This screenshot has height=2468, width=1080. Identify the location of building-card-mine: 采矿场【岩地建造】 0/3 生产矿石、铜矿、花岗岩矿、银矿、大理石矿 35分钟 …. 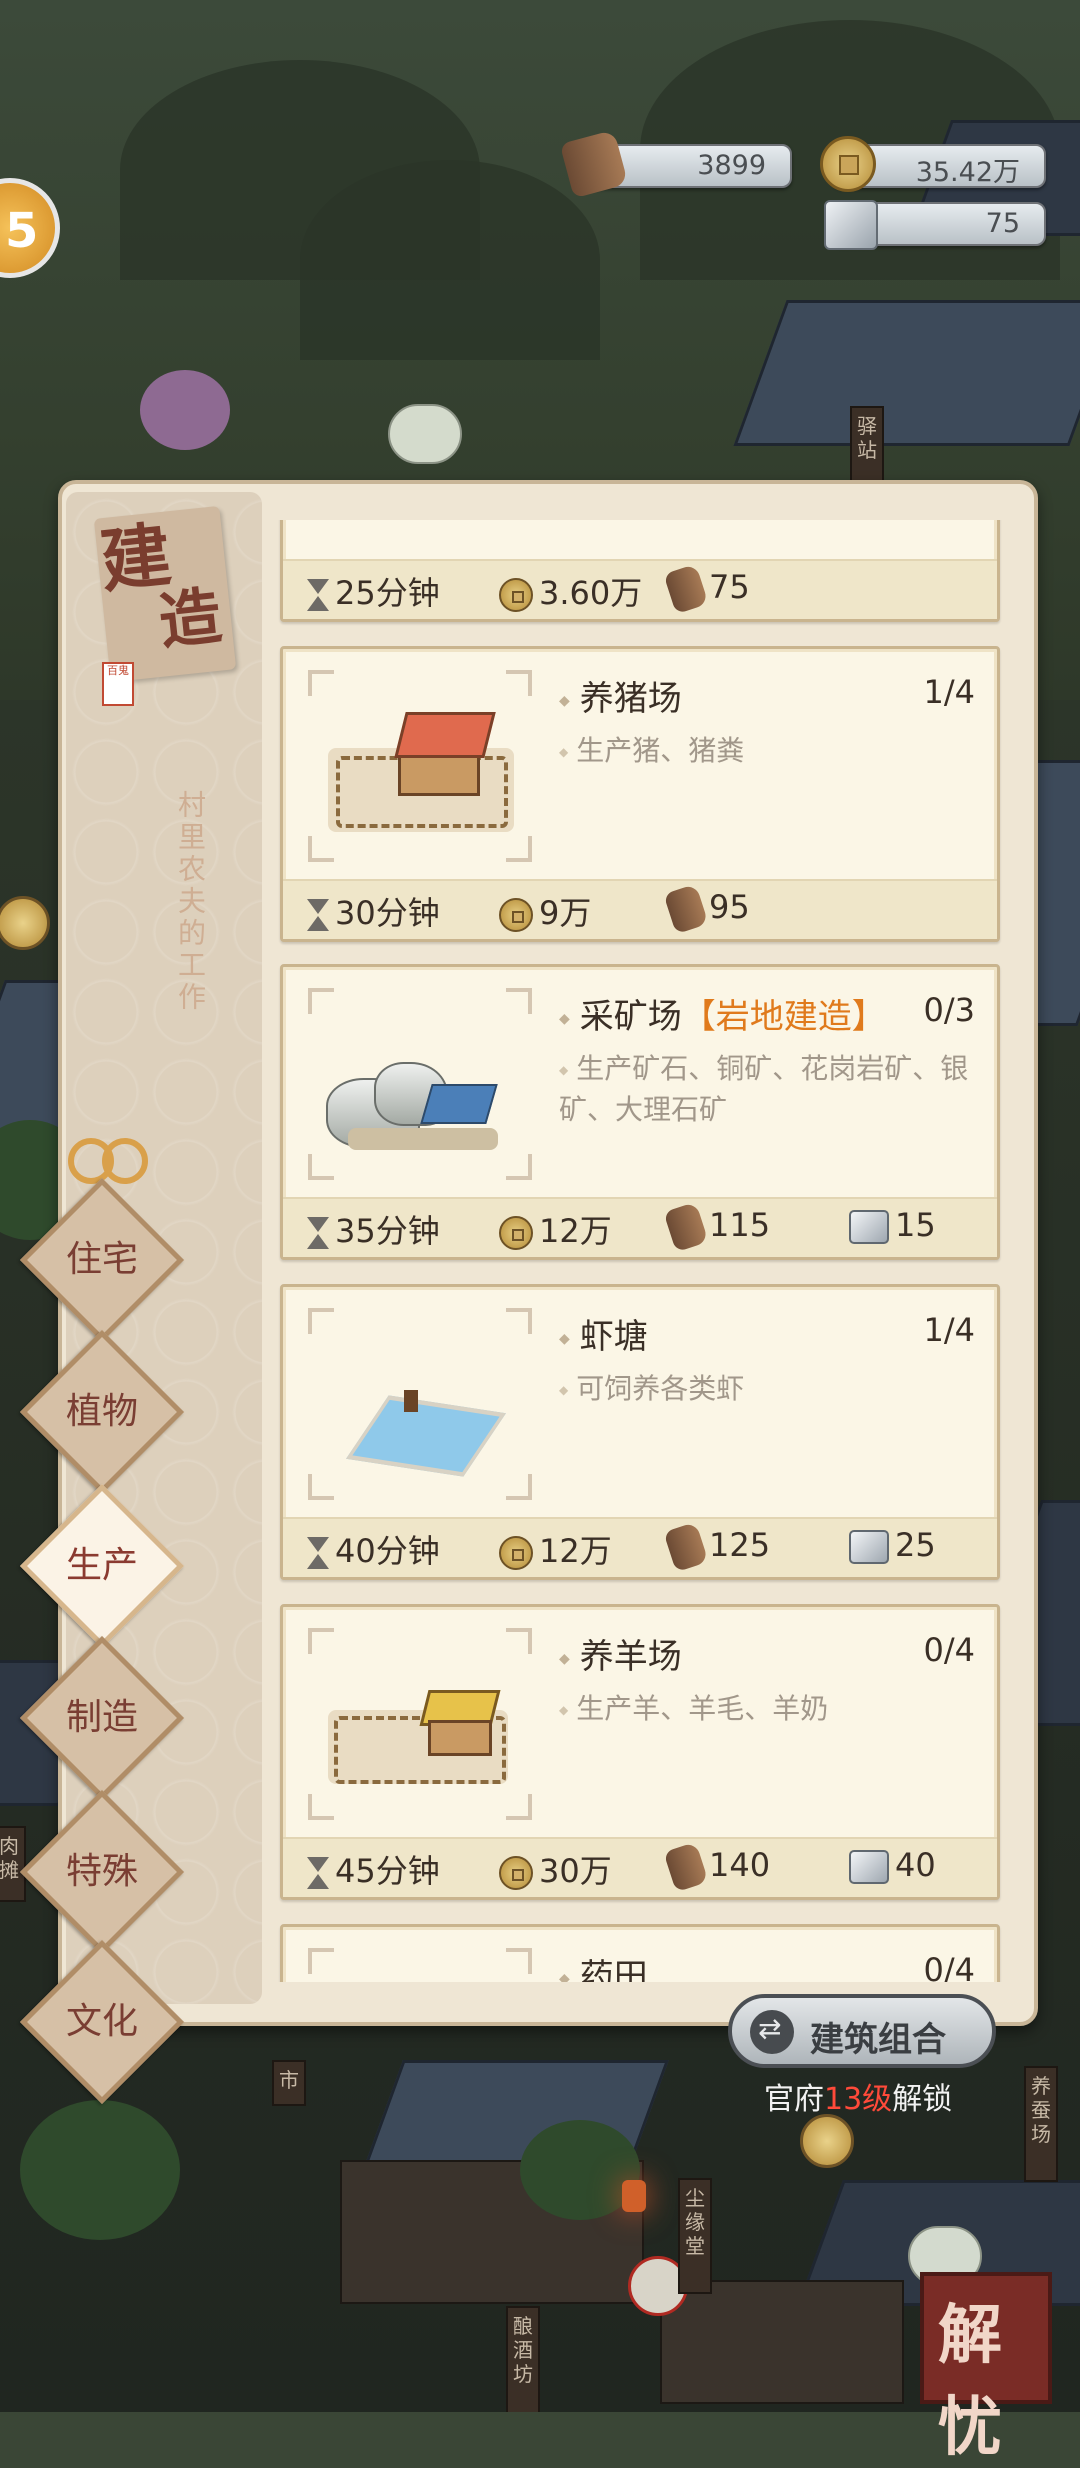
(640, 1112).